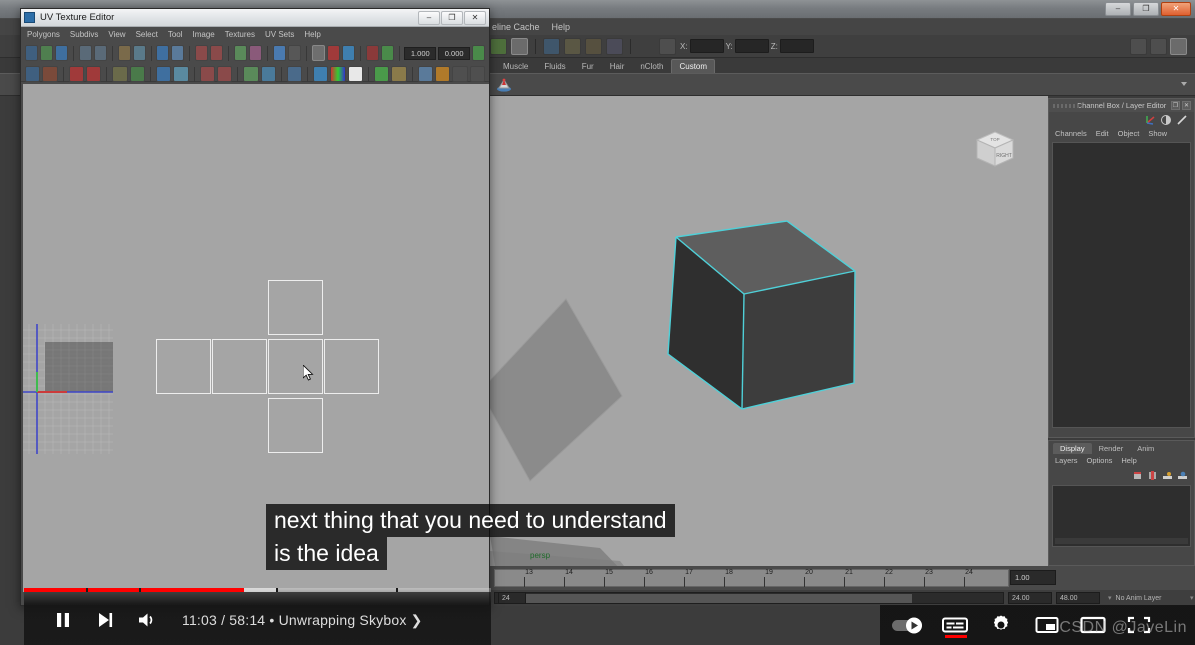 The width and height of the screenshot is (1195, 645). What do you see at coordinates (1166, 120) in the screenshot?
I see `shading-half-circle-icon` at bounding box center [1166, 120].